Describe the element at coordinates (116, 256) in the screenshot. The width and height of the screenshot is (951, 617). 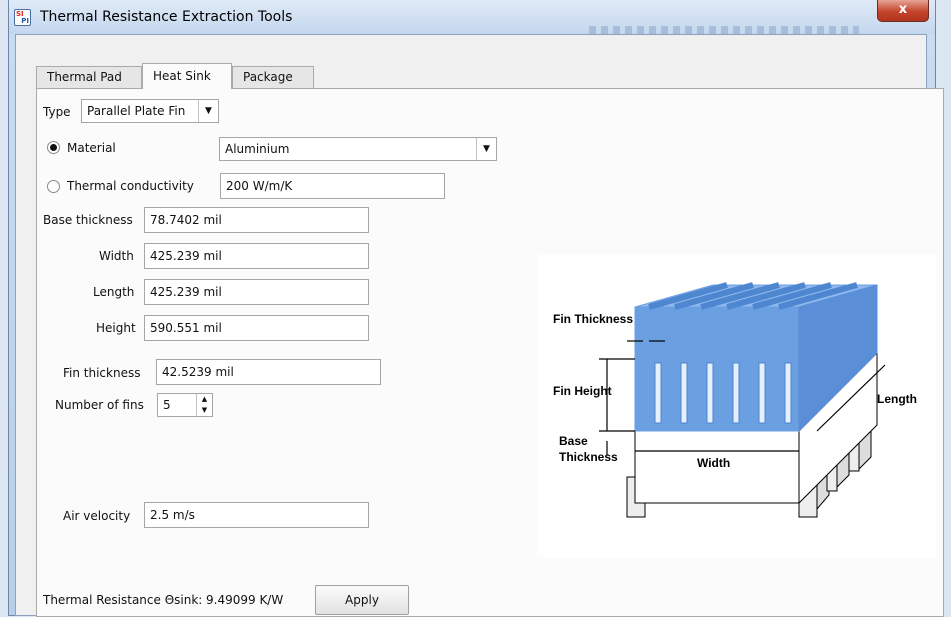
I see `width-label: Width` at that location.